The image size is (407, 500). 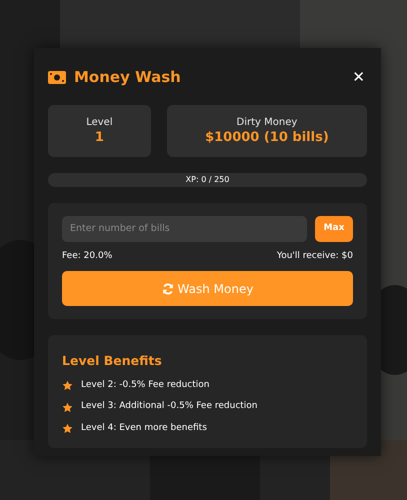 I want to click on bills-input-field: Enter number of bills, so click(x=184, y=229).